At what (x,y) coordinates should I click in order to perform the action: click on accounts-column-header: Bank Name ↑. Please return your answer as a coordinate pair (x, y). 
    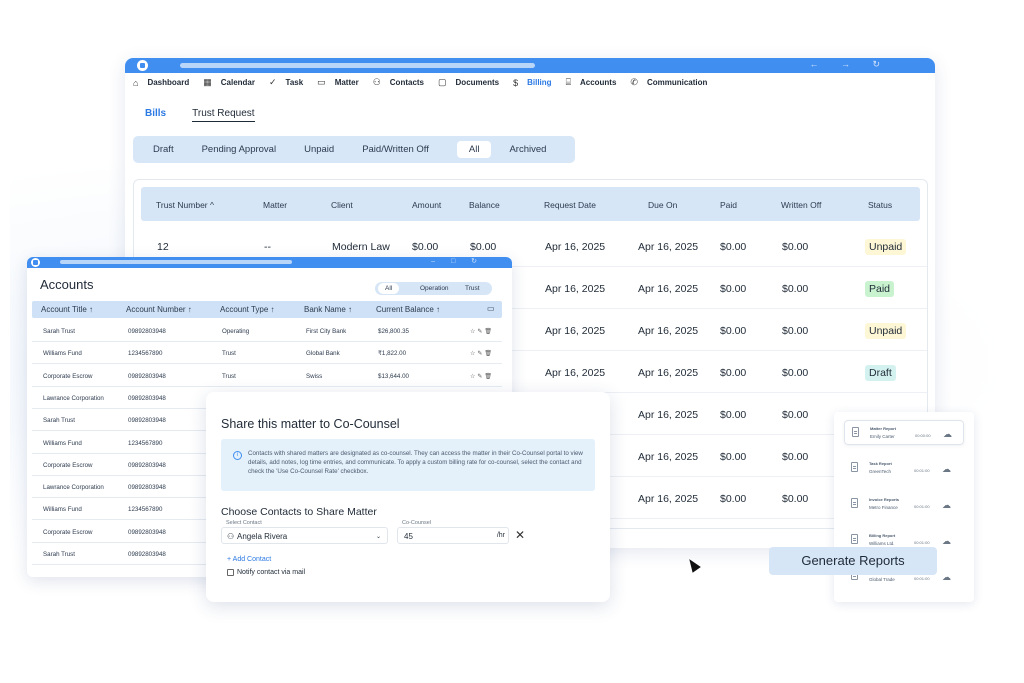
    Looking at the image, I should click on (328, 309).